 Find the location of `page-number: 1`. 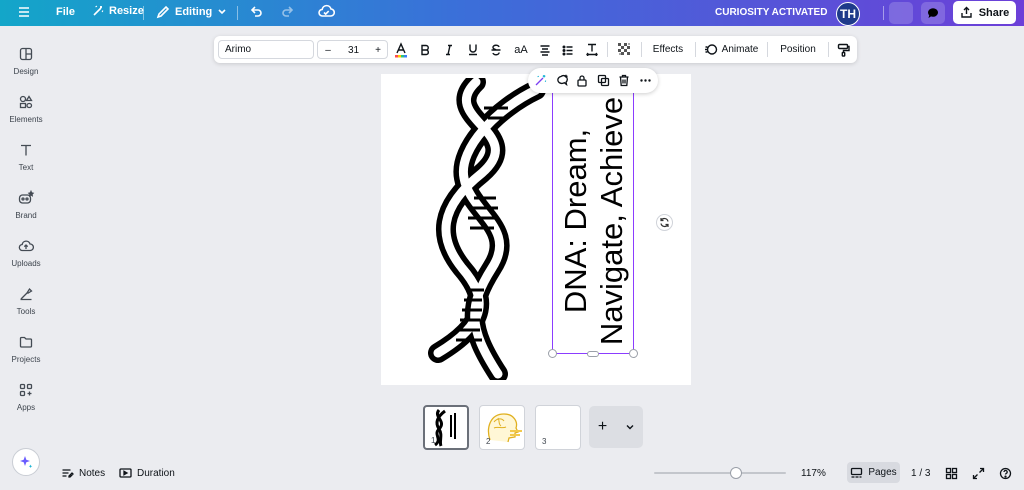

page-number: 1 is located at coordinates (433, 440).